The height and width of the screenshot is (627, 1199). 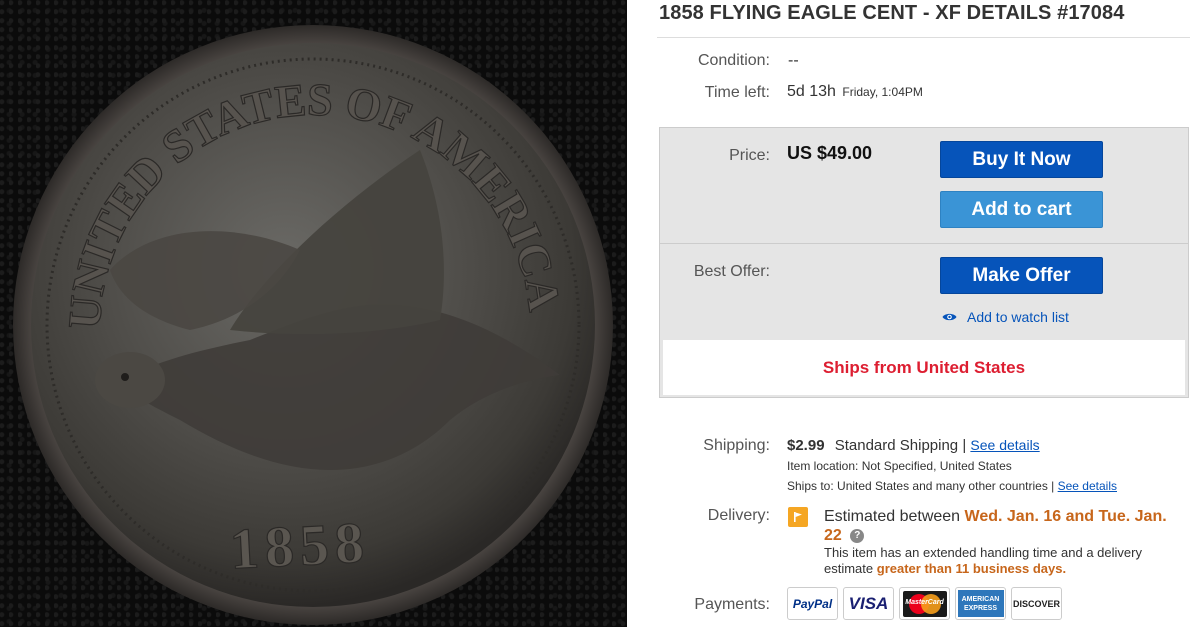 What do you see at coordinates (857, 536) in the screenshot?
I see `help-icon: ?` at bounding box center [857, 536].